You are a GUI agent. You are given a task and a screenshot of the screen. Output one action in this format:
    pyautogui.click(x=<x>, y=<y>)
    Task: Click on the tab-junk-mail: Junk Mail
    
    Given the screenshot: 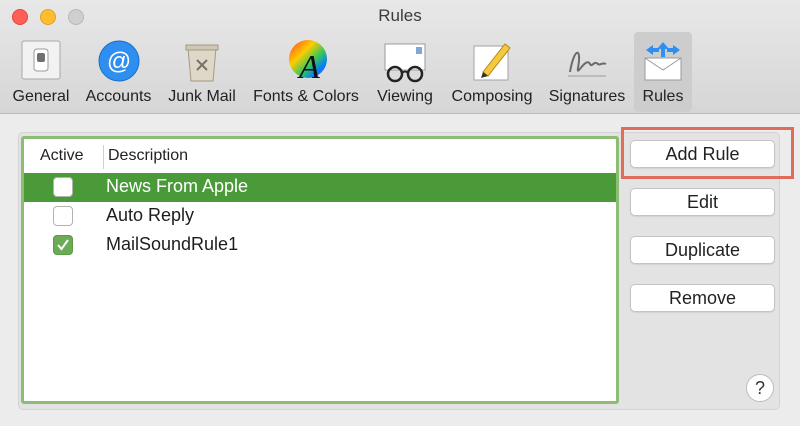 What is the action you would take?
    pyautogui.click(x=202, y=72)
    